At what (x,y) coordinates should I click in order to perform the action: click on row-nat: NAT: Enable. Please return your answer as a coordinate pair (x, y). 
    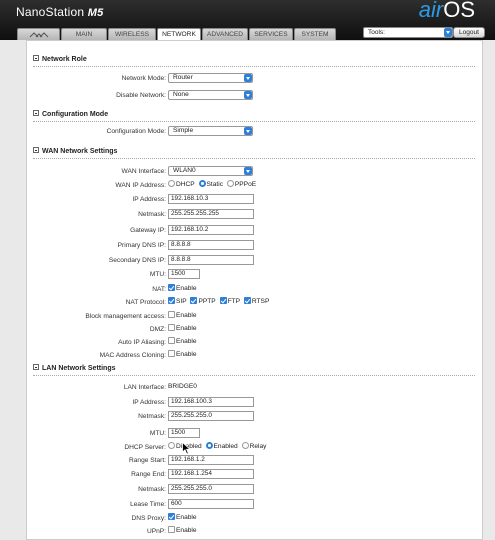
    Looking at the image, I should click on (255, 289).